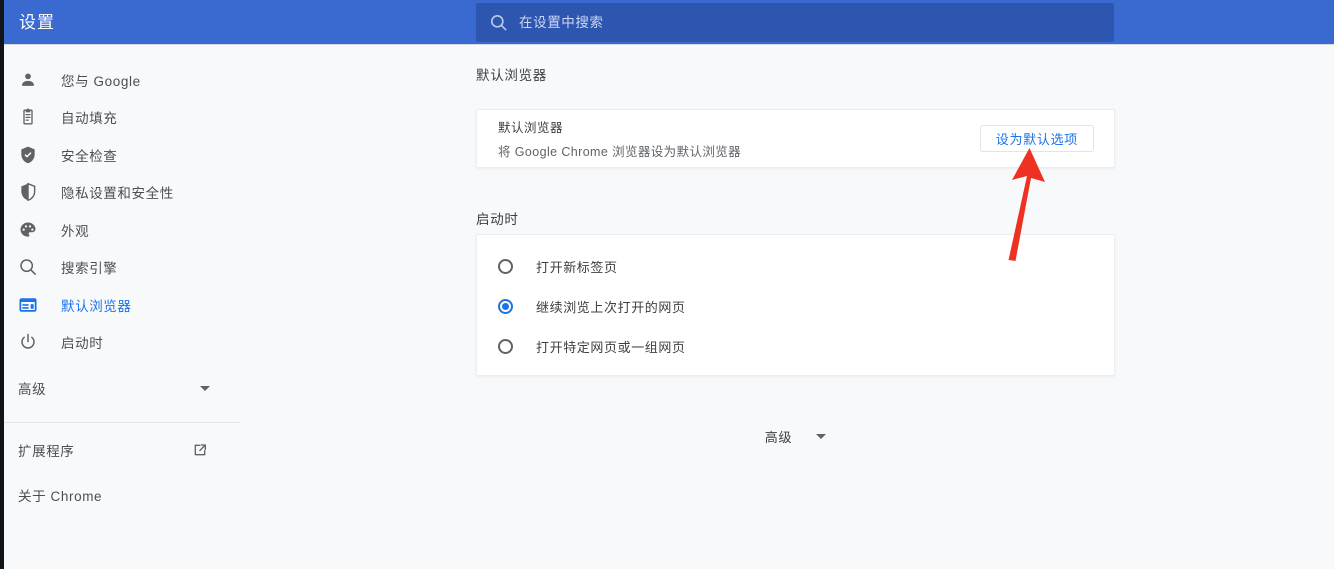  What do you see at coordinates (120, 268) in the screenshot?
I see `sidebar-item-search-engine: 搜索引擎` at bounding box center [120, 268].